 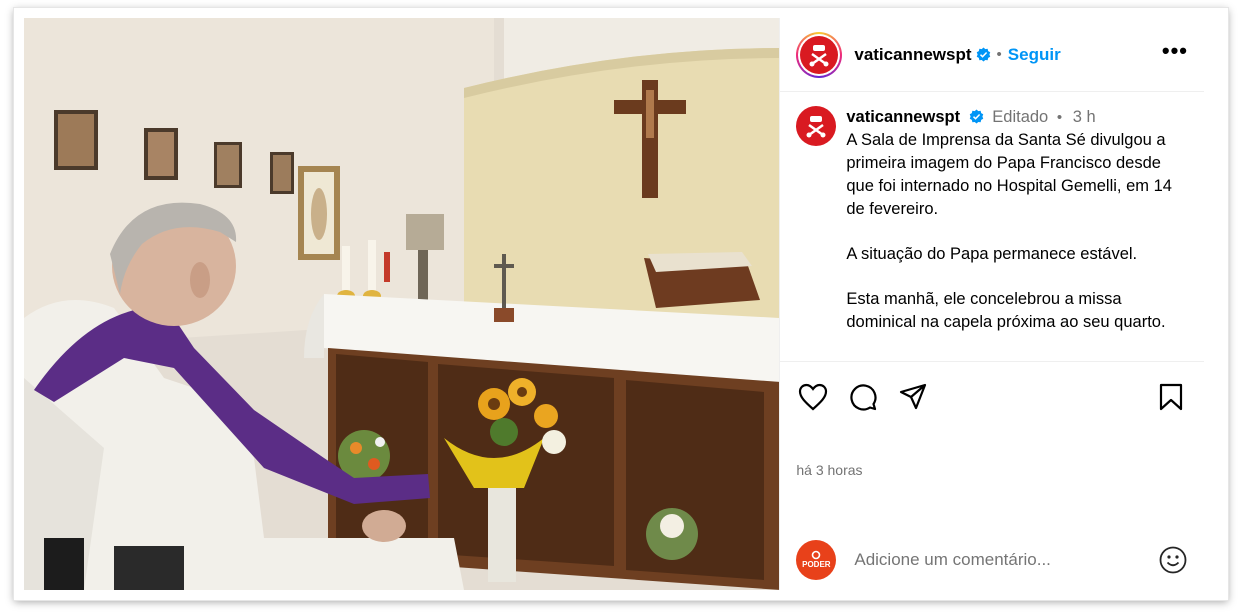 What do you see at coordinates (1084, 117) in the screenshot?
I see `post-age: 3 h` at bounding box center [1084, 117].